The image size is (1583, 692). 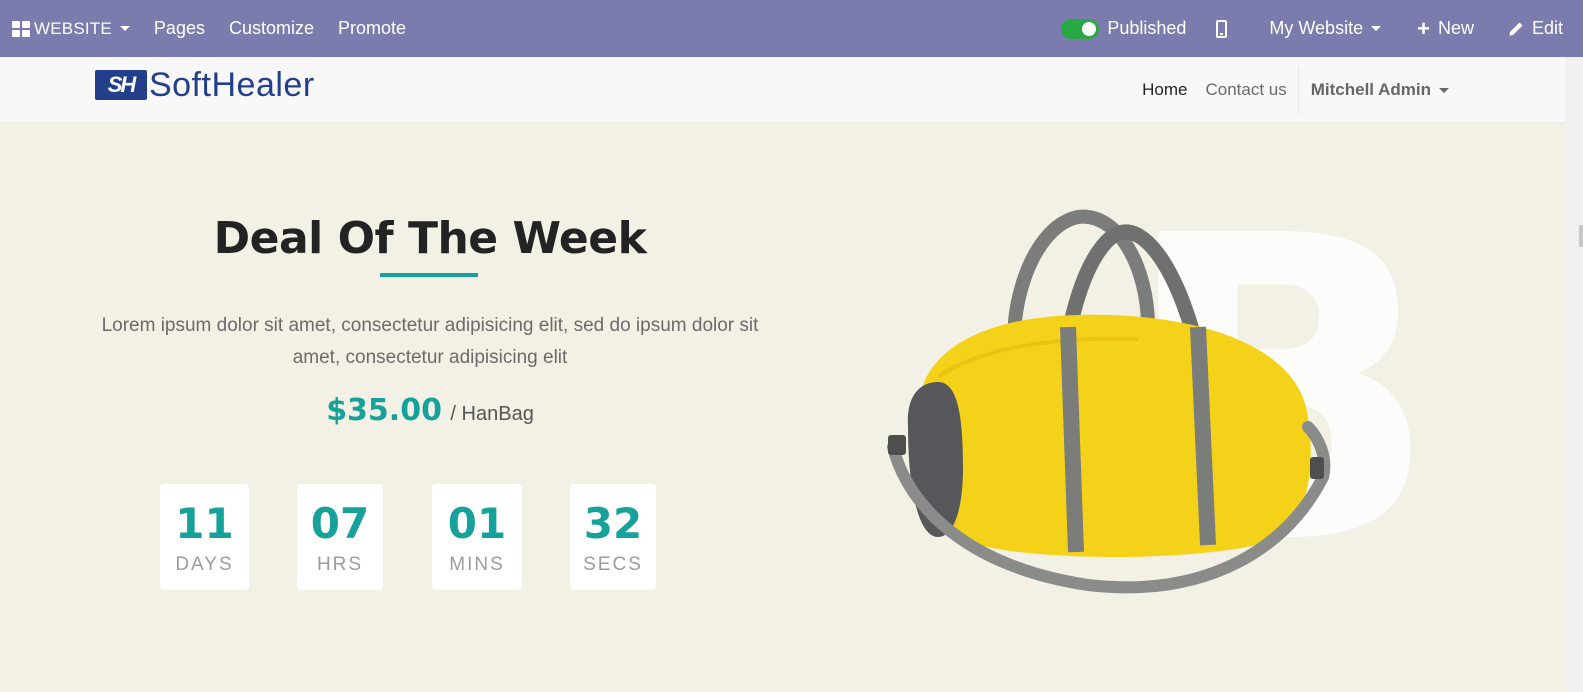 What do you see at coordinates (1455, 28) in the screenshot?
I see `new-label: New` at bounding box center [1455, 28].